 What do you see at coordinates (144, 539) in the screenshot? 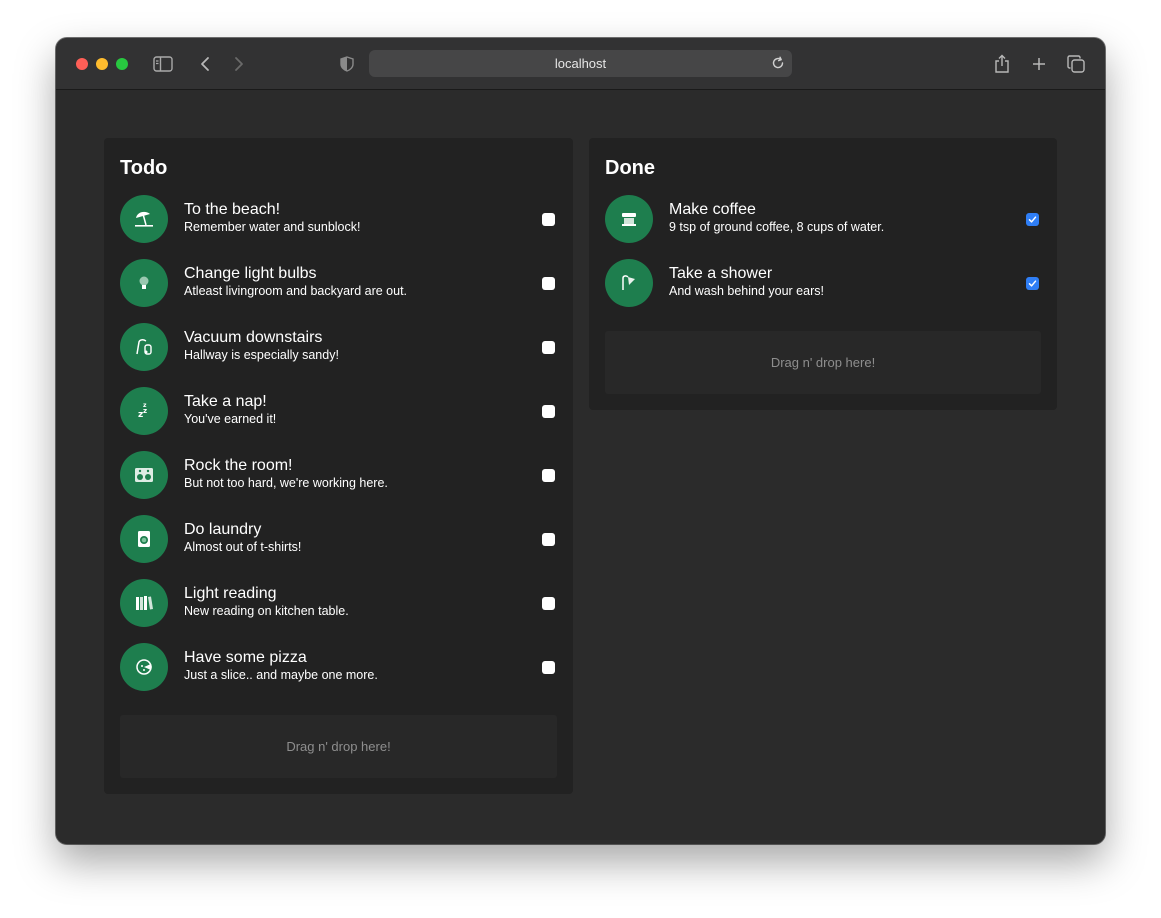
I see `washing-machine-icon` at bounding box center [144, 539].